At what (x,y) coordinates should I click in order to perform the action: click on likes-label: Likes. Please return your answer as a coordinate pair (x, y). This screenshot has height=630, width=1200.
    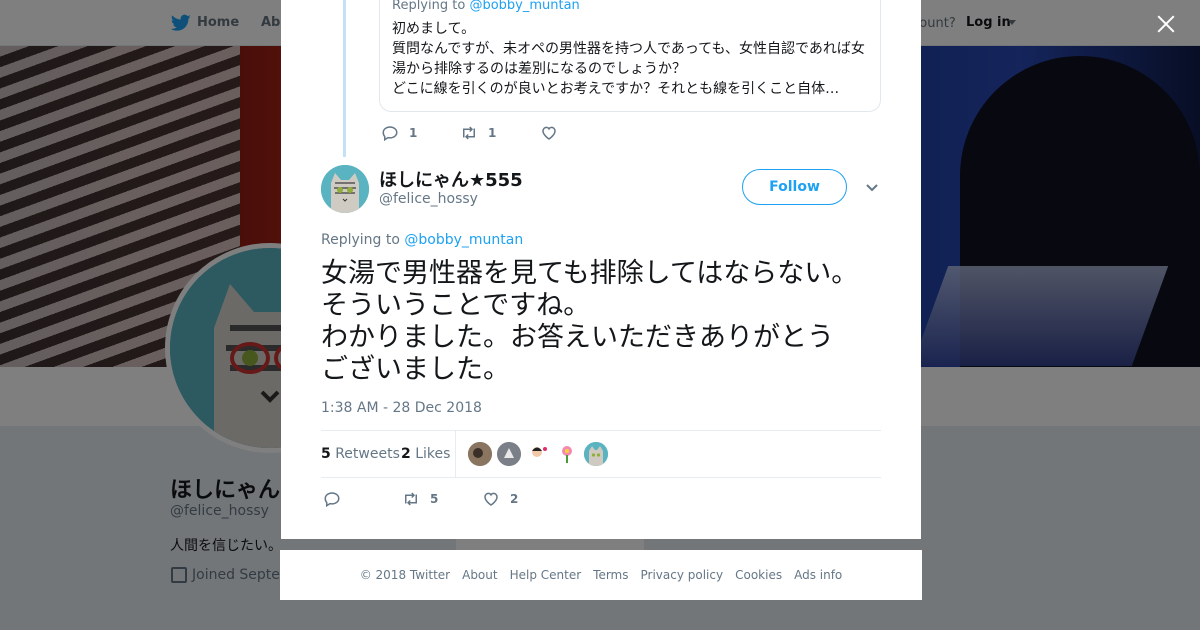
    Looking at the image, I should click on (433, 454).